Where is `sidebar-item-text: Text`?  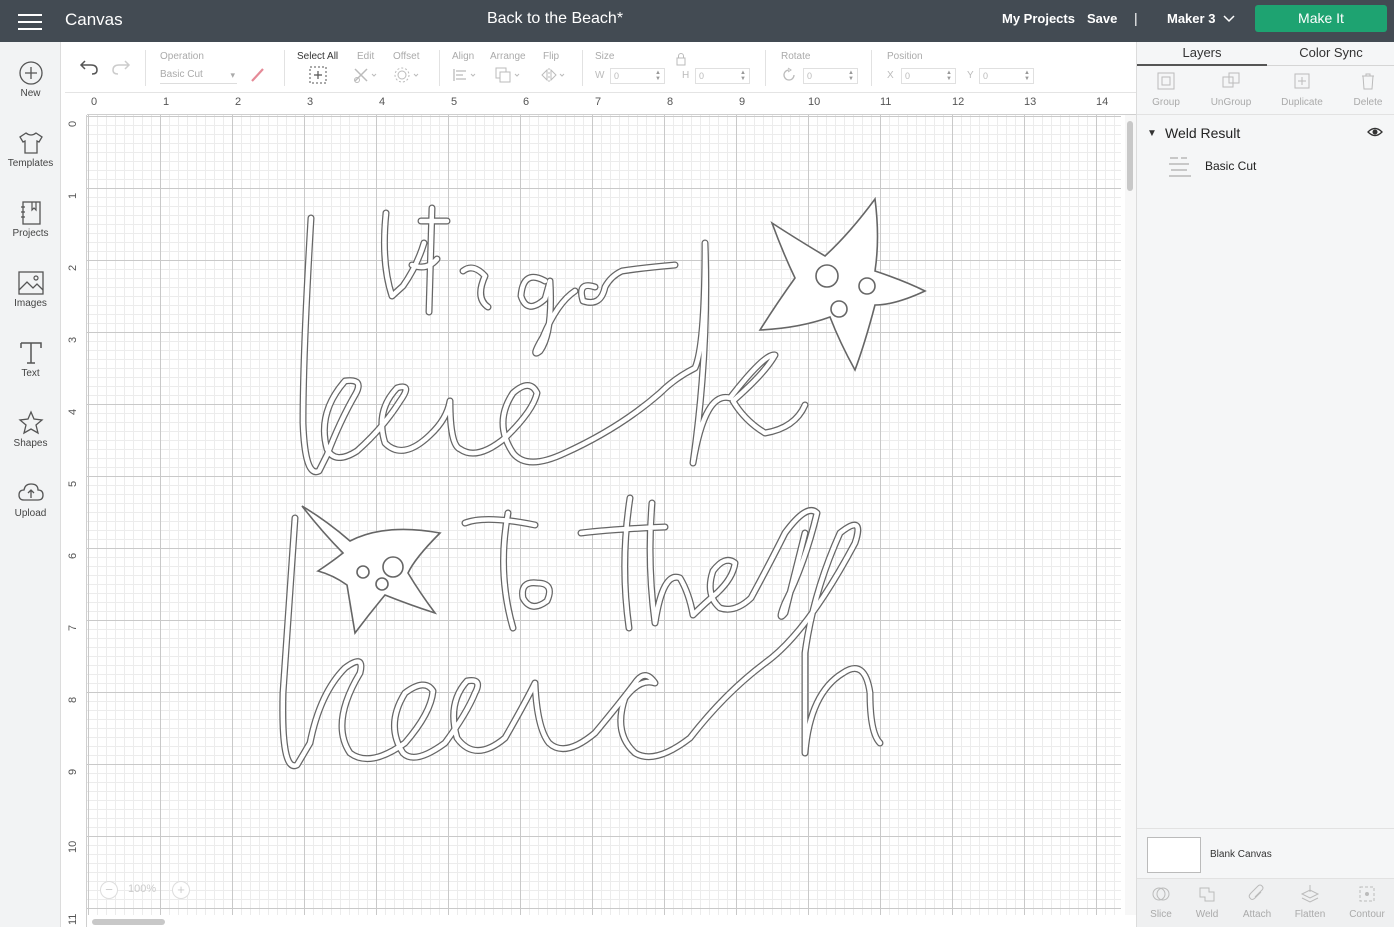 sidebar-item-text: Text is located at coordinates (30, 361).